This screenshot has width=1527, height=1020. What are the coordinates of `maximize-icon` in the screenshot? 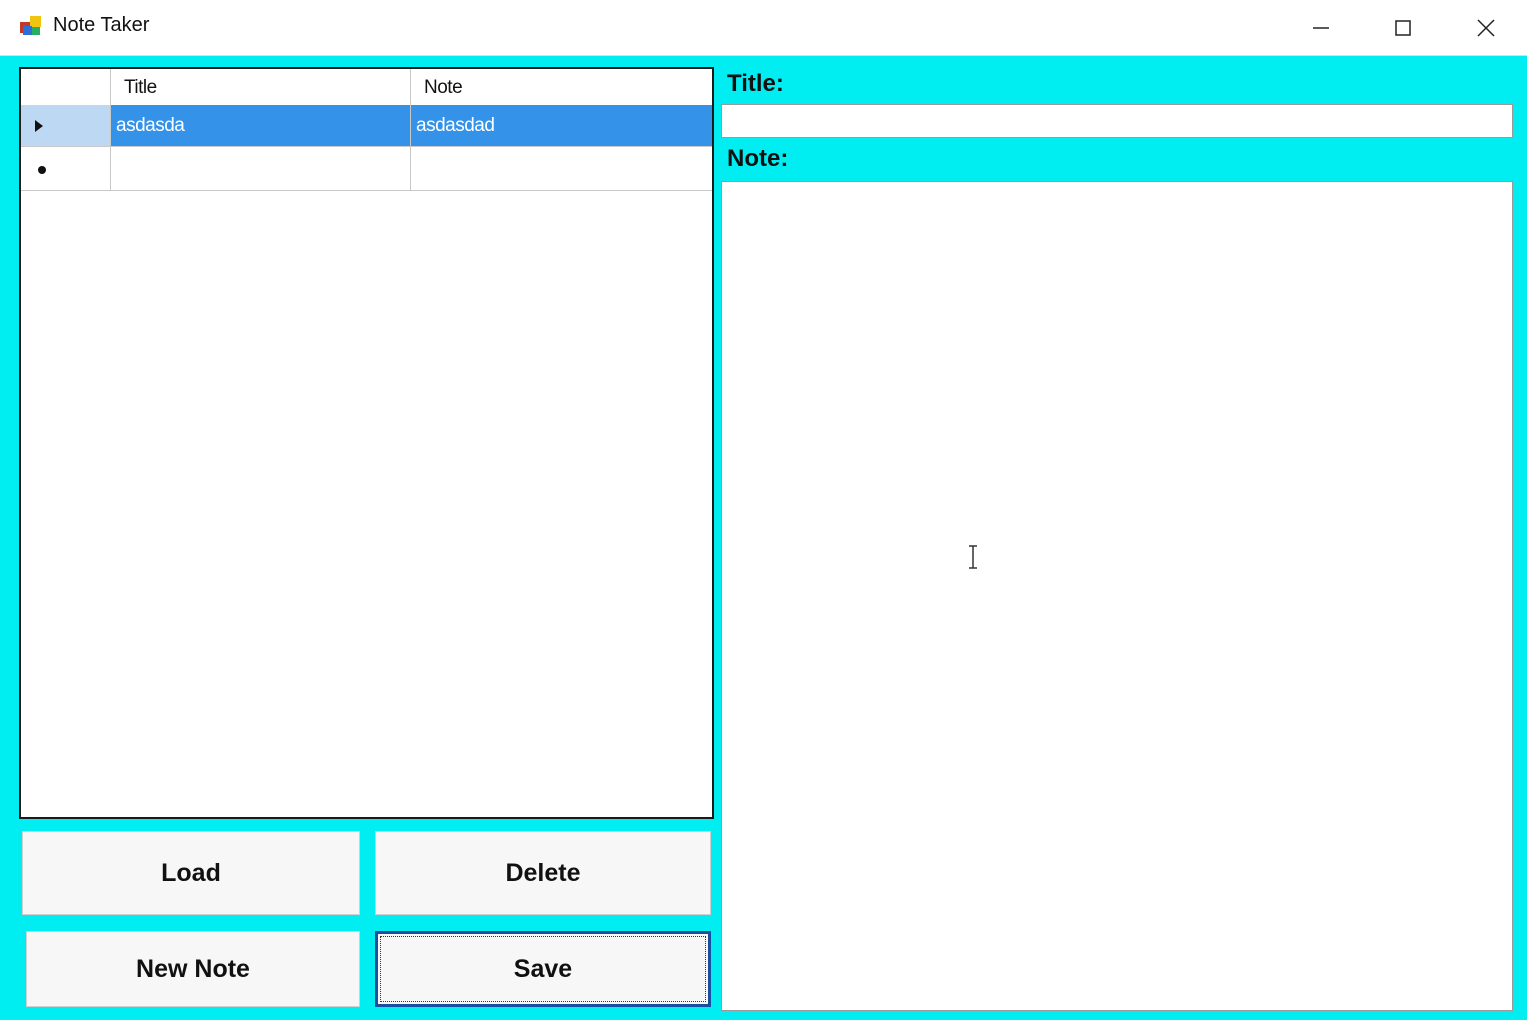 It's located at (1403, 27).